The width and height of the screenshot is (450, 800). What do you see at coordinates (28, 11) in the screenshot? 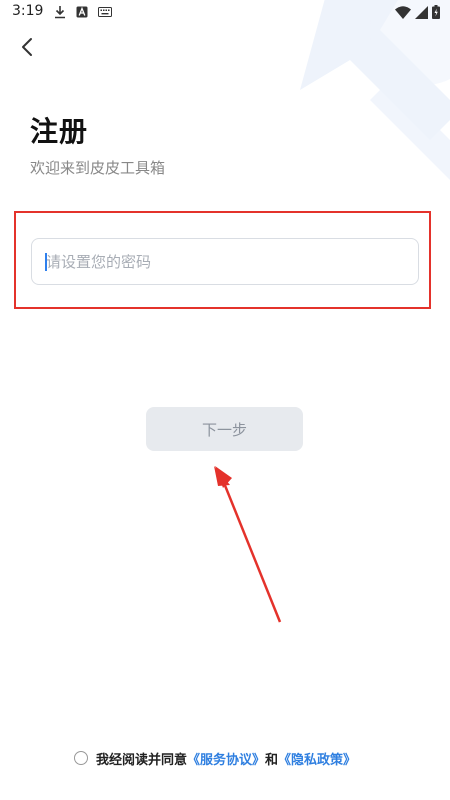
I see `status-time: 3:19` at bounding box center [28, 11].